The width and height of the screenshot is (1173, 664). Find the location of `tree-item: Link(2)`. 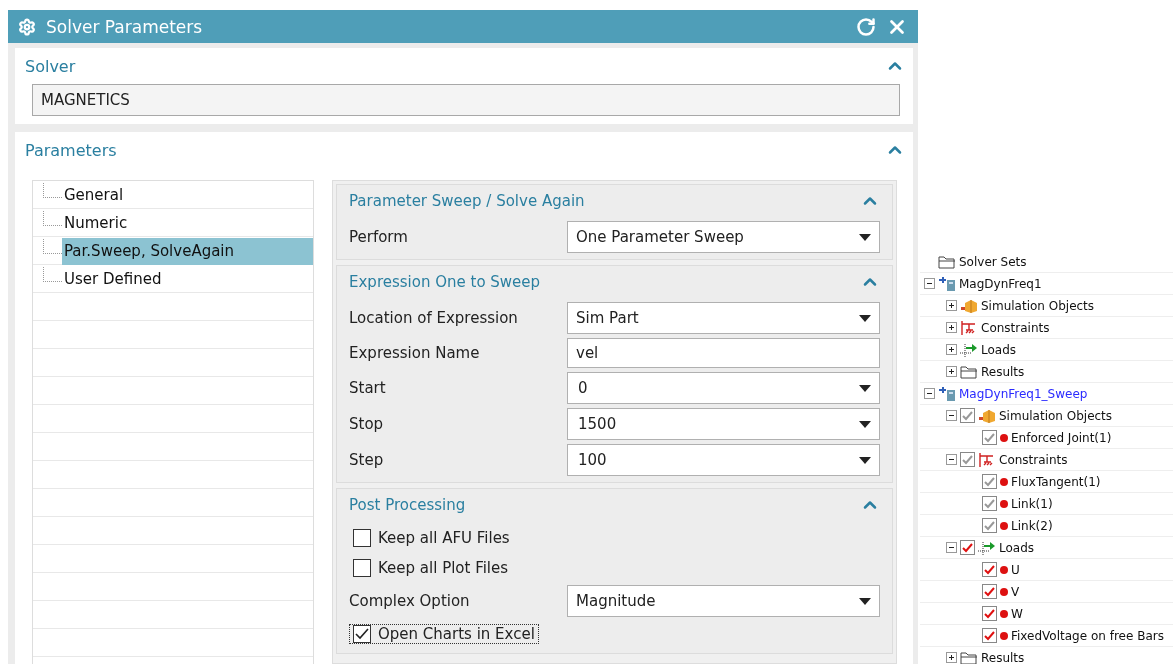

tree-item: Link(2) is located at coordinates (1046, 526).